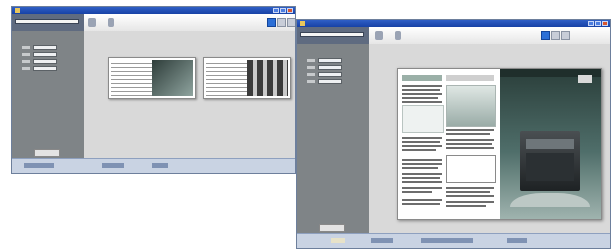  What do you see at coordinates (449, 144) in the screenshot?
I see `brochure-inner-page` at bounding box center [449, 144].